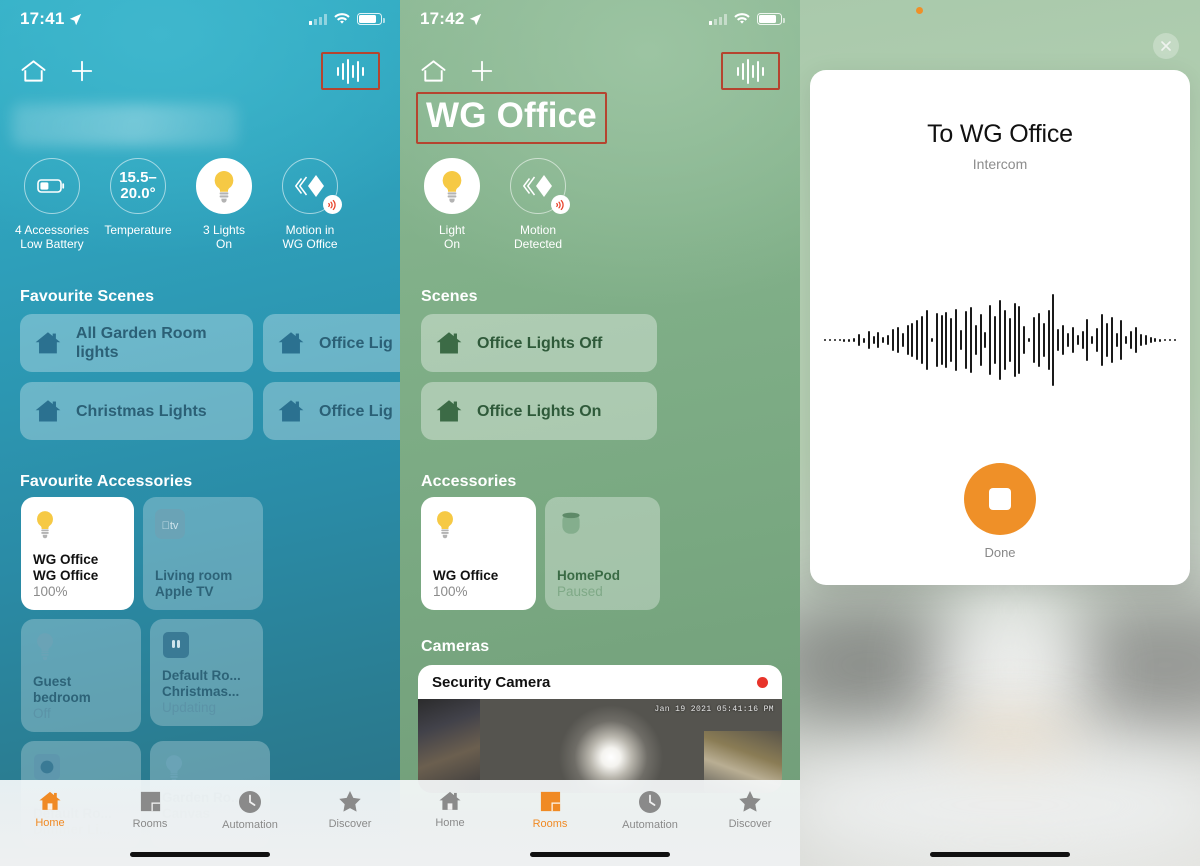 The width and height of the screenshot is (1200, 866). I want to click on scene-name: Office Lights Off, so click(540, 343).